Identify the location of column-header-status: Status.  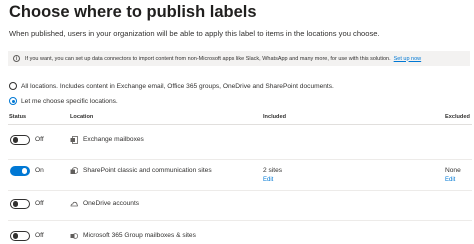
(18, 117).